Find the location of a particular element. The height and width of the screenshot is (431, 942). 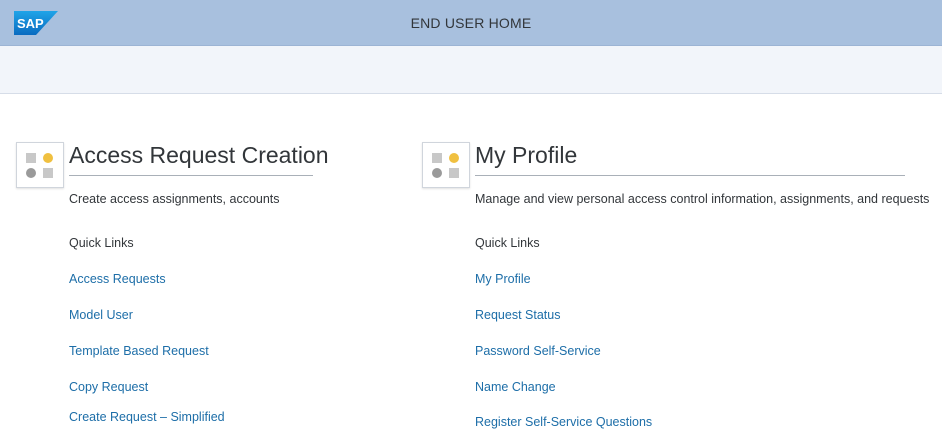

link-password-self-service: Password Self-Service is located at coordinates (538, 351).